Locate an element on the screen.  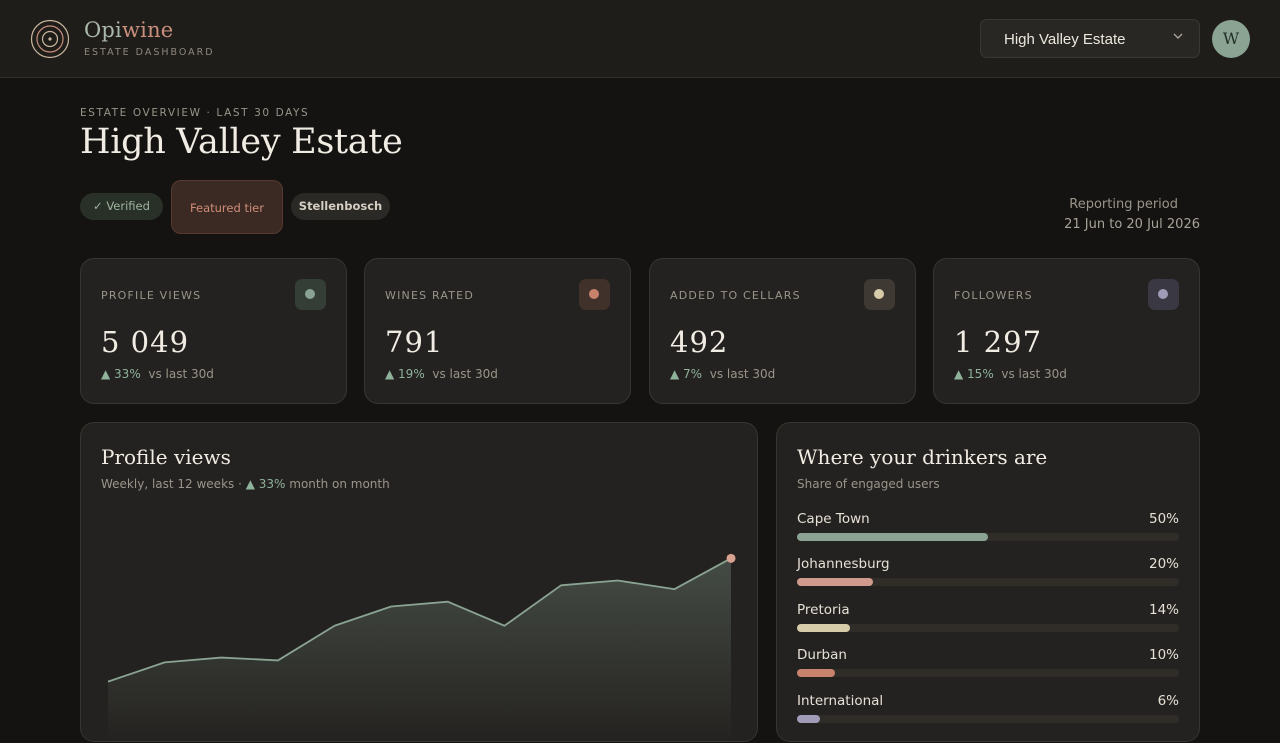
kpi-card-profile-views: PROFILE VIEWS 5 049 ▲ 33% vs last 30d is located at coordinates (213, 331).